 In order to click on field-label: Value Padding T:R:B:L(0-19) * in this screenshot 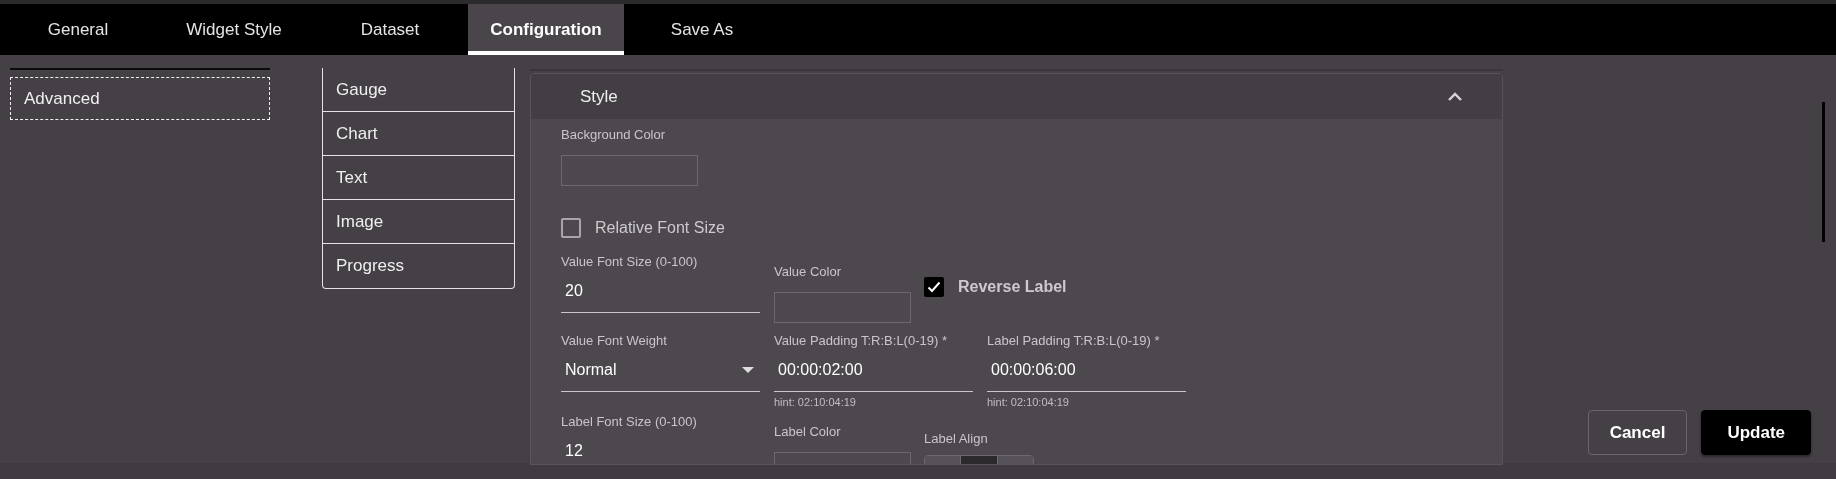, I will do `click(860, 341)`.